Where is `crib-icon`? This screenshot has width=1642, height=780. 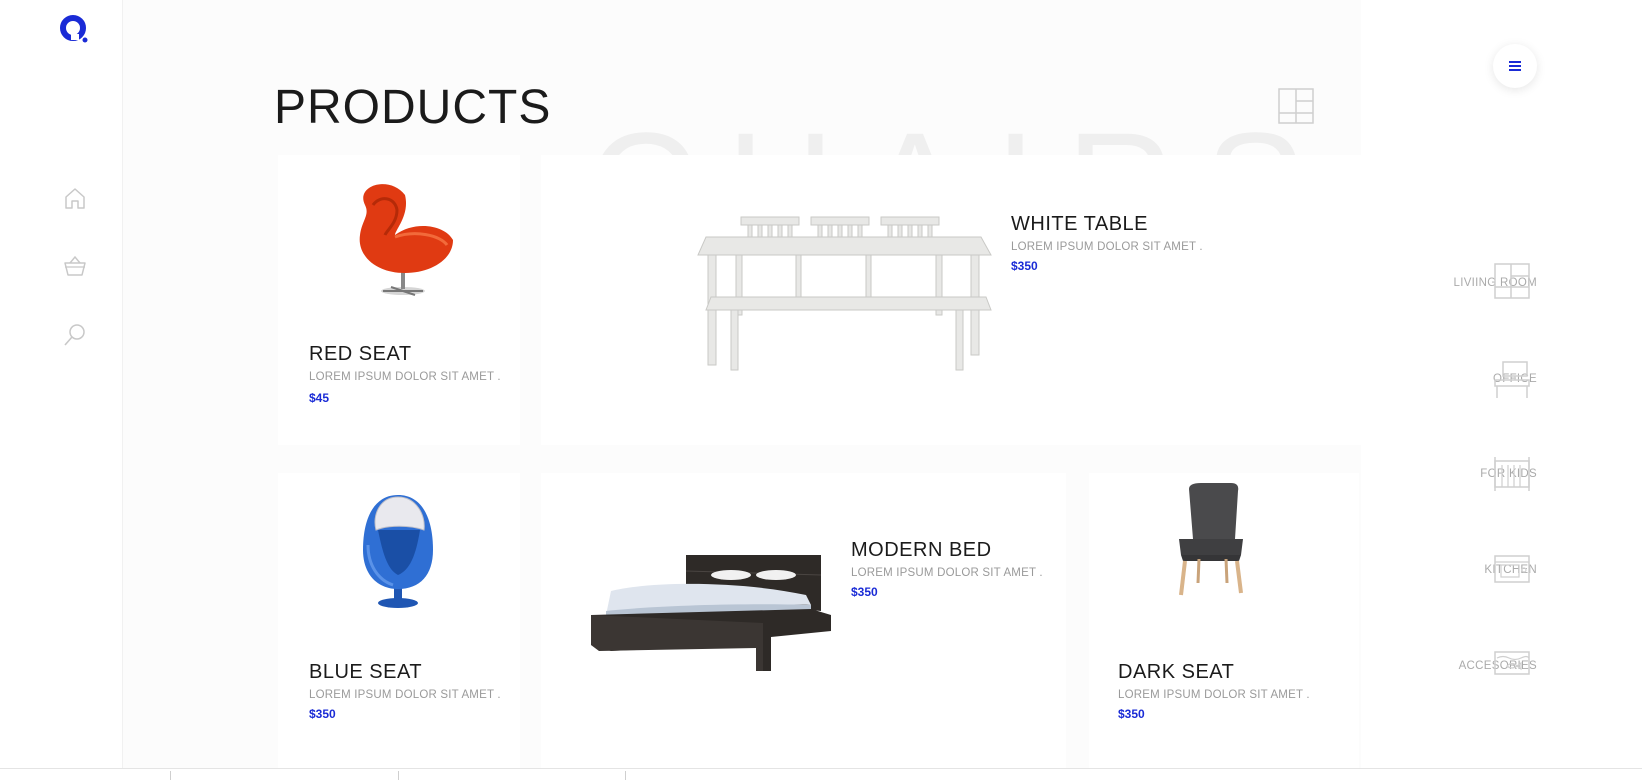
crib-icon is located at coordinates (1512, 475).